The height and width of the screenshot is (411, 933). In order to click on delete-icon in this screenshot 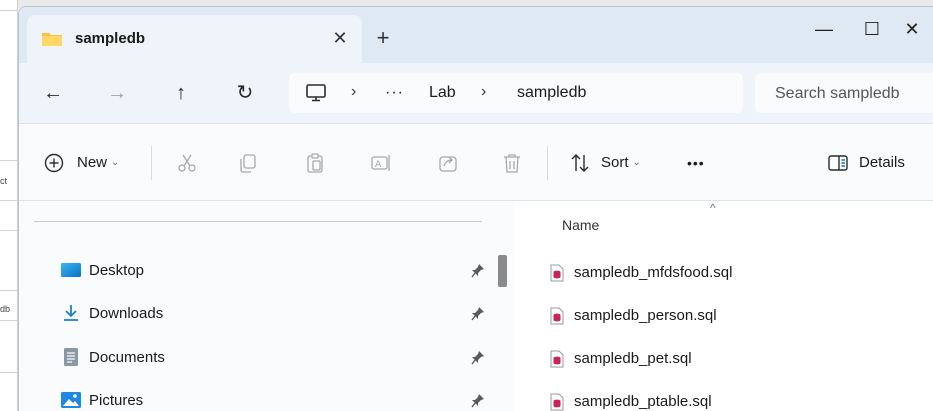, I will do `click(512, 163)`.